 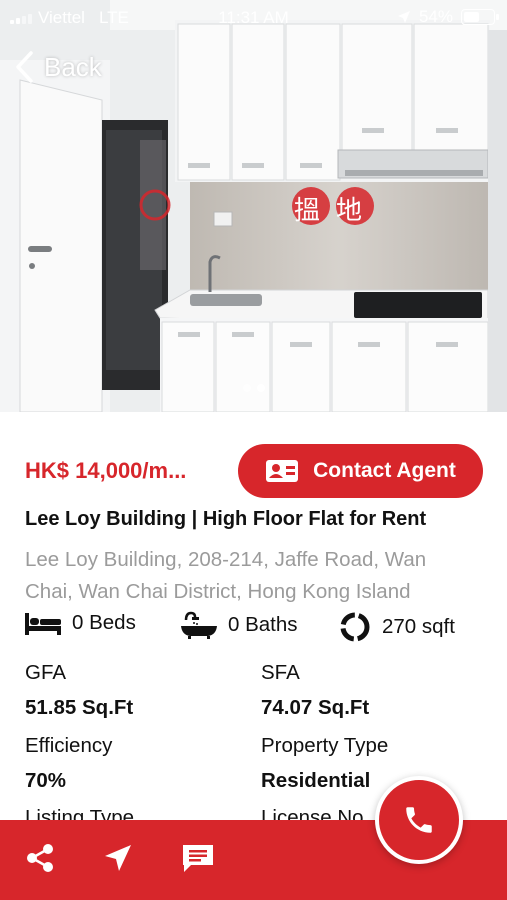 I want to click on battery-fill, so click(x=471, y=17).